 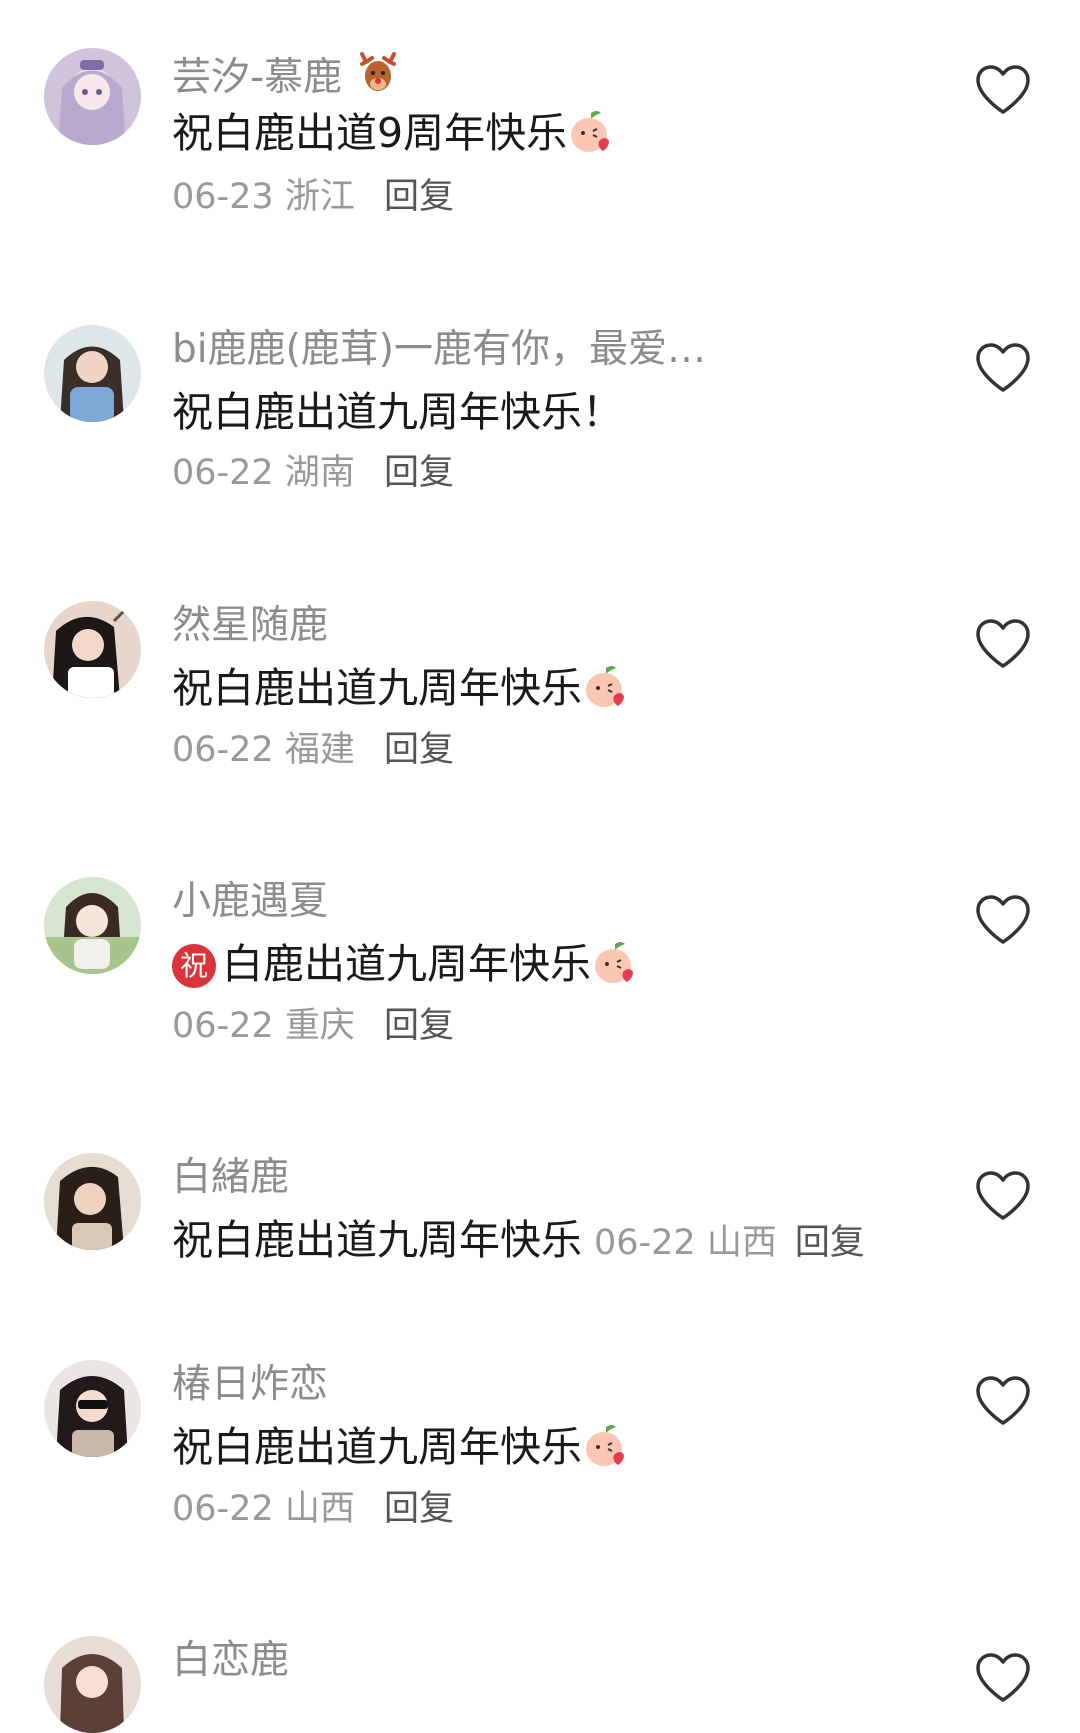 I want to click on comment-username: 然星随鹿, so click(x=250, y=626).